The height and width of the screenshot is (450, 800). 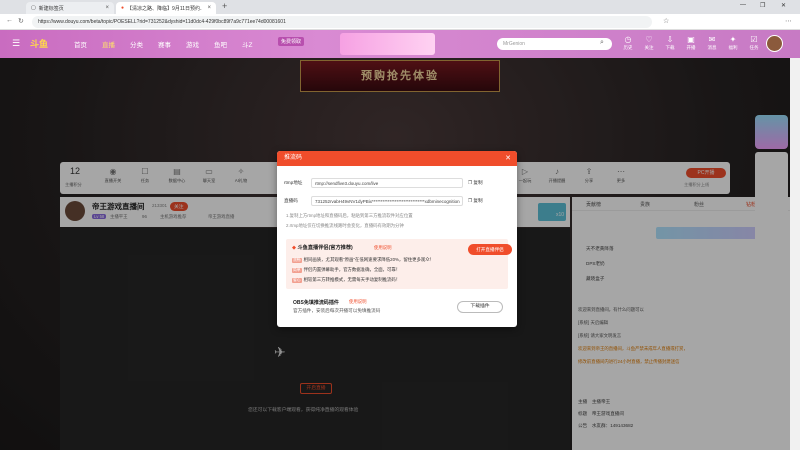 I want to click on promo-tag: 省心, so click(x=297, y=280).